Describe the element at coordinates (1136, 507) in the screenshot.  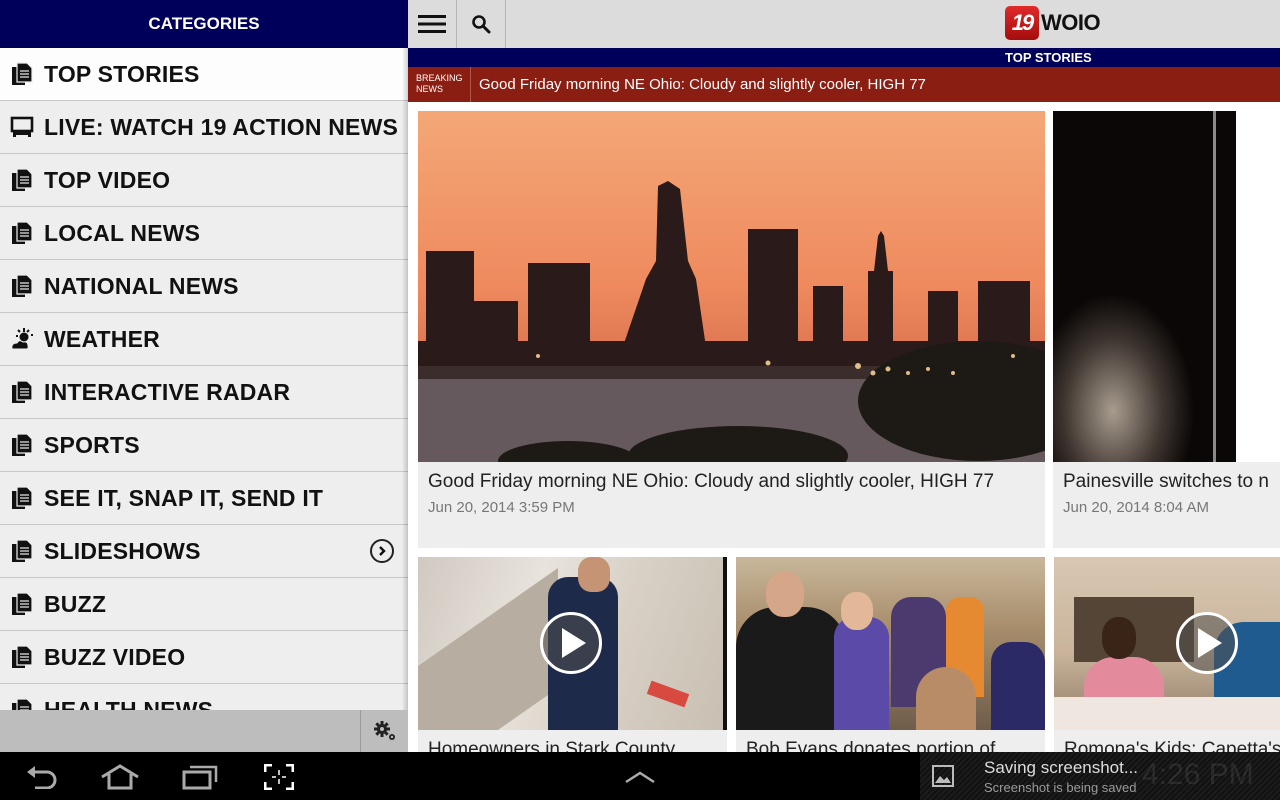
I see `story-date: Jun 20, 2014 8:04 AM` at that location.